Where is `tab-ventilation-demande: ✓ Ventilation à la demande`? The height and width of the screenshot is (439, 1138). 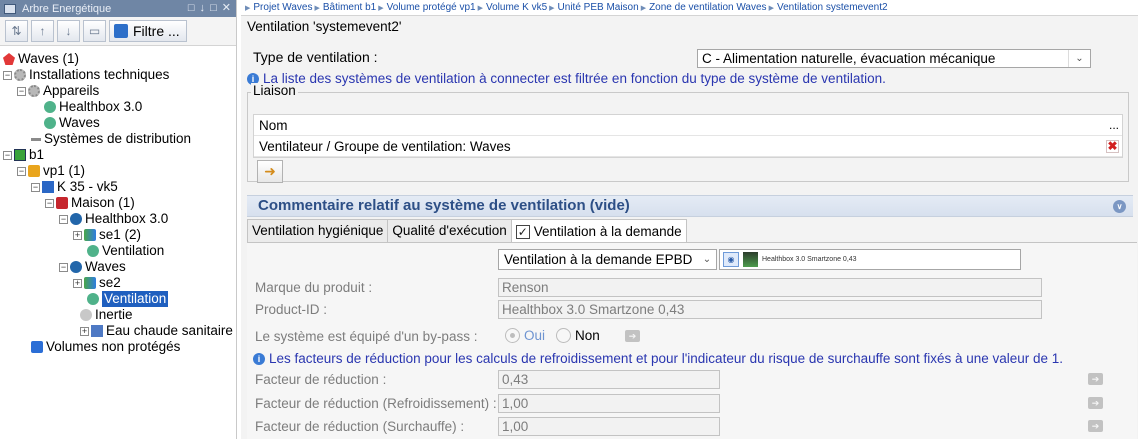
tab-ventilation-demande: ✓ Ventilation à la demande is located at coordinates (598, 231).